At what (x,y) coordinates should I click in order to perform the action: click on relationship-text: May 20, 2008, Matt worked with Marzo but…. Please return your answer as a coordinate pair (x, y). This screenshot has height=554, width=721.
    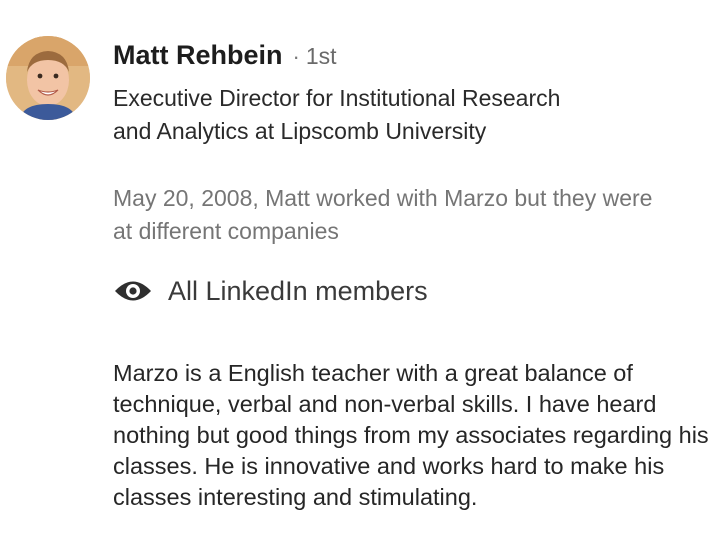
    Looking at the image, I should click on (383, 214).